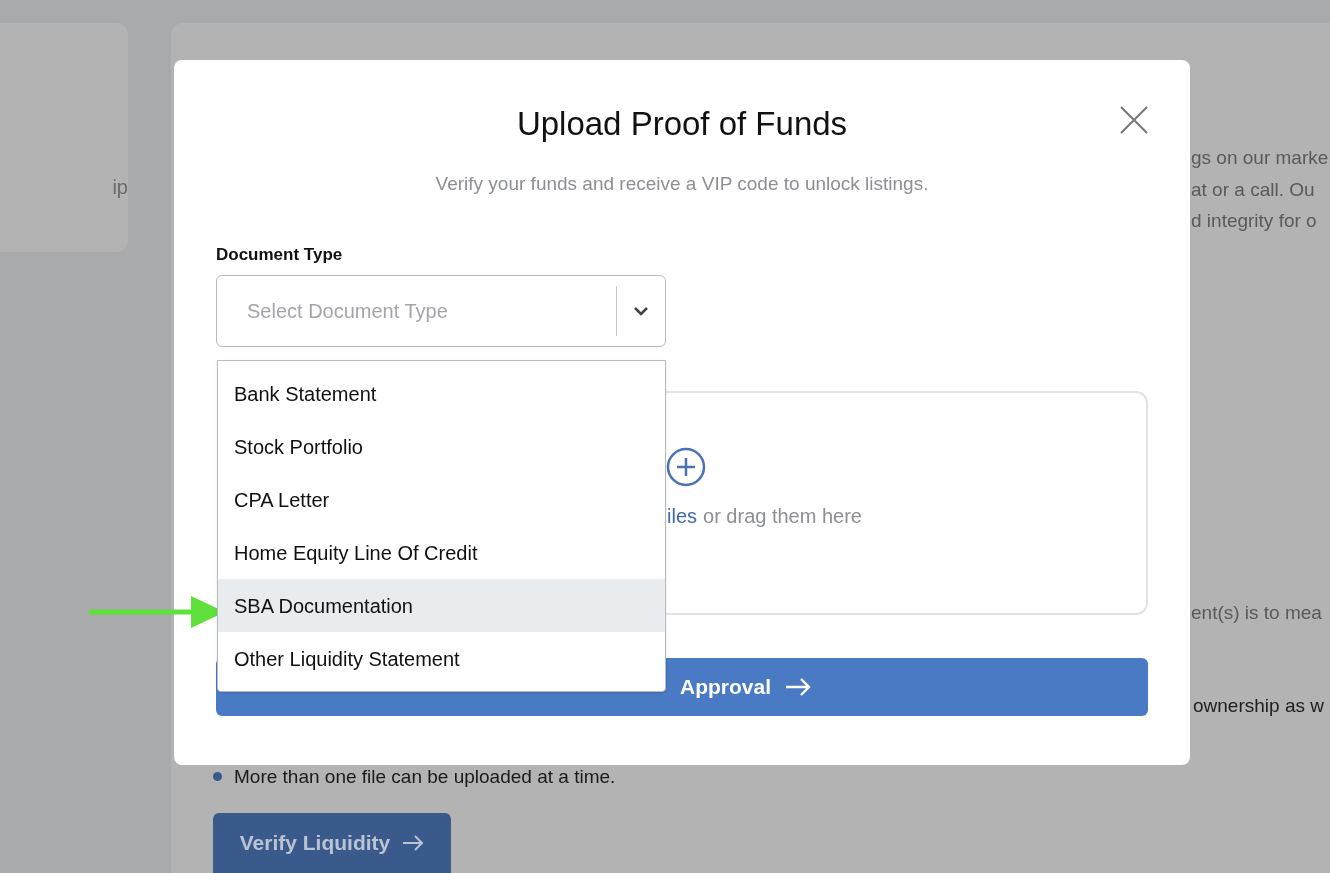  Describe the element at coordinates (217, 776) in the screenshot. I see `bullet-icon` at that location.